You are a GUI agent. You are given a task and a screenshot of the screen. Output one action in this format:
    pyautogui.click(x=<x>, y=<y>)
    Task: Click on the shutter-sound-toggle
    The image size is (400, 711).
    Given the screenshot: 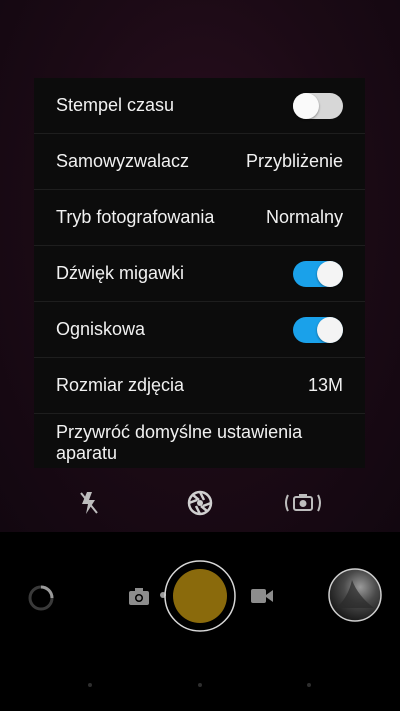 What is the action you would take?
    pyautogui.click(x=318, y=273)
    